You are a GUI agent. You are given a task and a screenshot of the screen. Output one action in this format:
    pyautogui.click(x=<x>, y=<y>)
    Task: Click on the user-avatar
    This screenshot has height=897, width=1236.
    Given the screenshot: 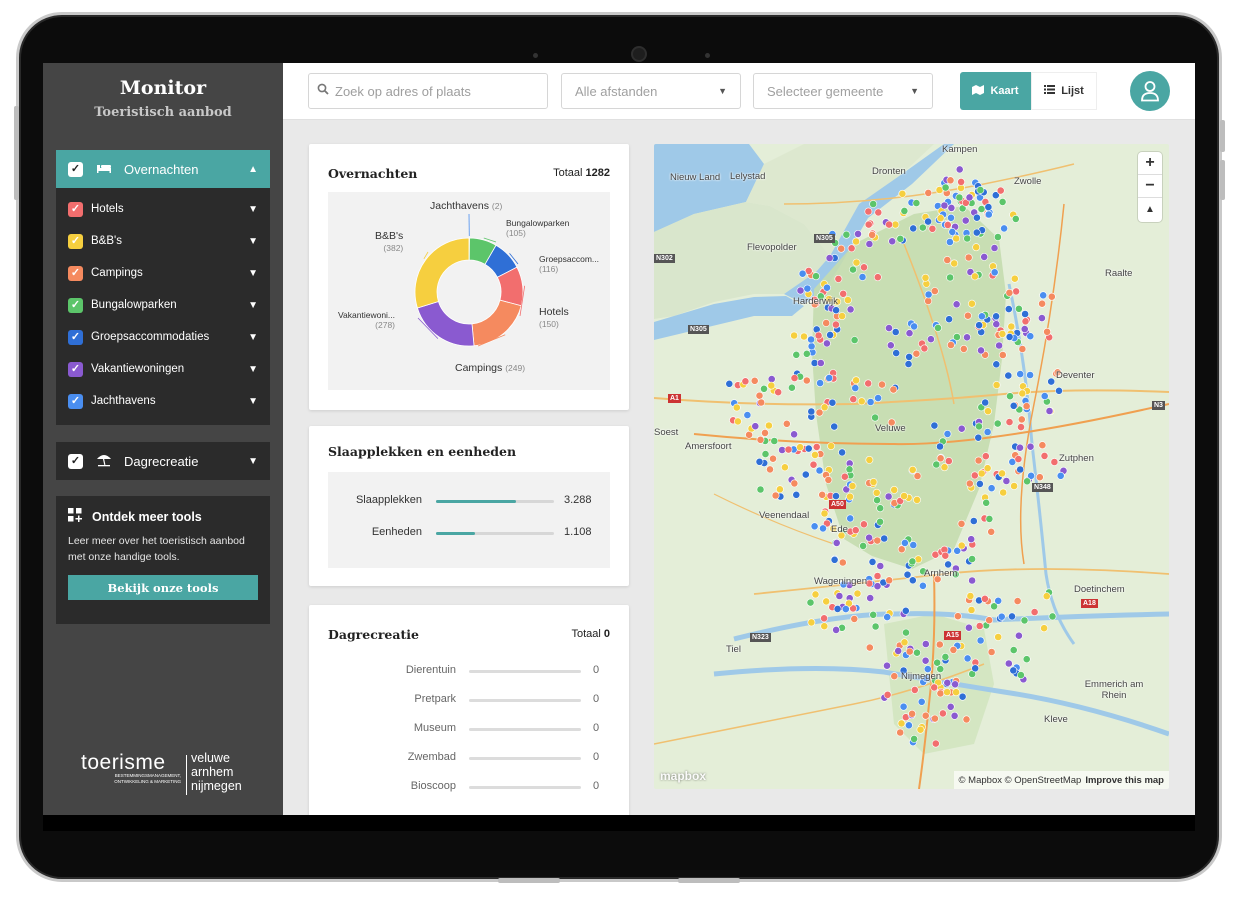 What is the action you would take?
    pyautogui.click(x=1150, y=91)
    